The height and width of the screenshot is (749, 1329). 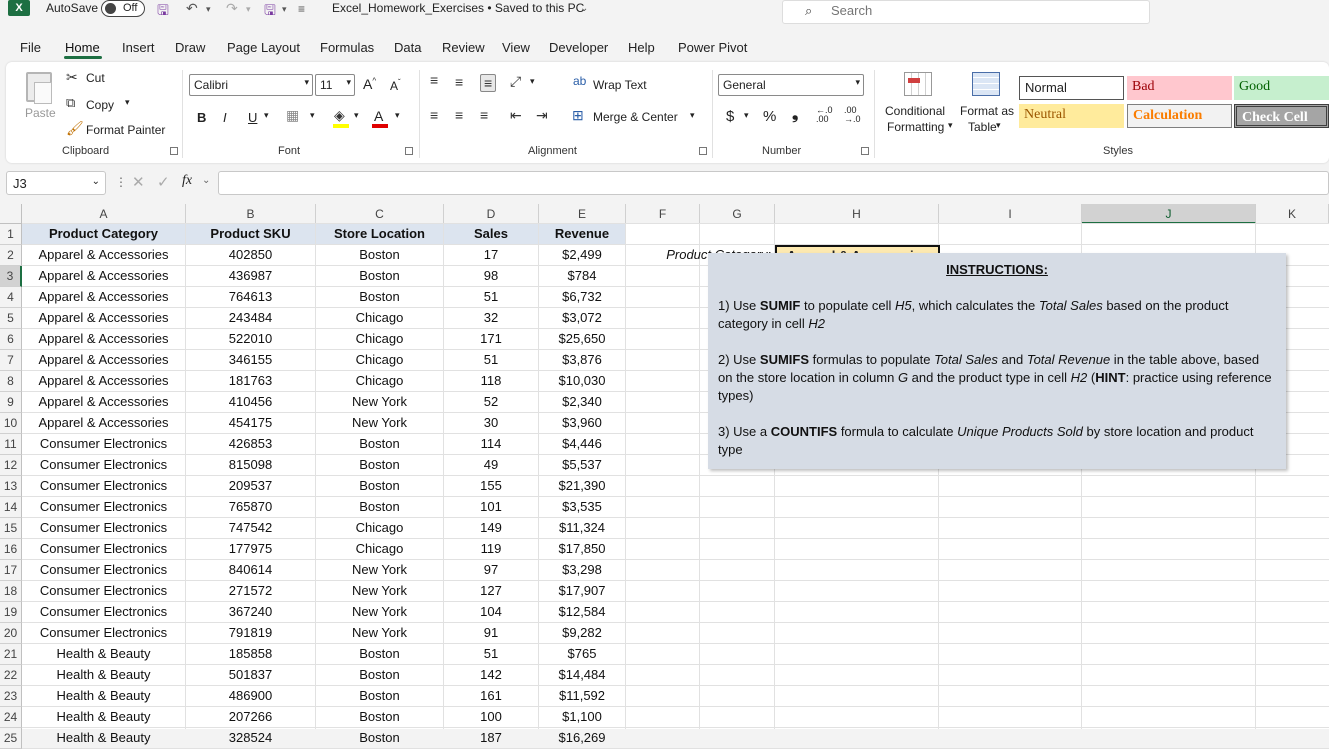 I want to click on percent-button: %, so click(x=769, y=116).